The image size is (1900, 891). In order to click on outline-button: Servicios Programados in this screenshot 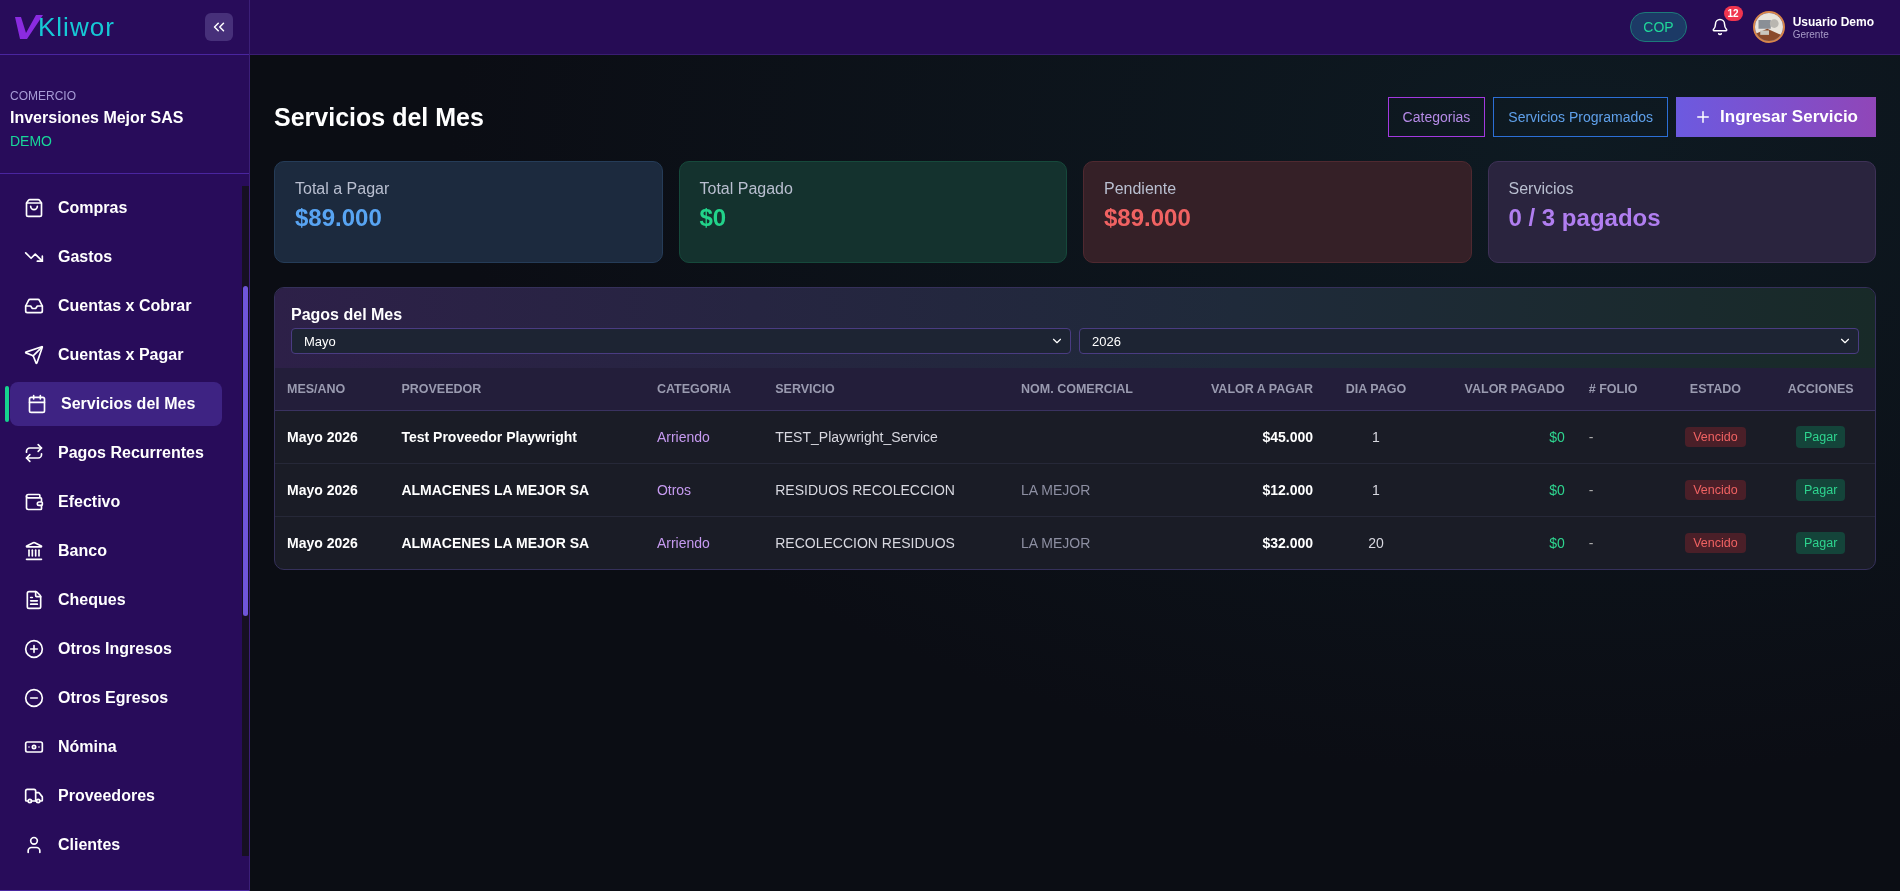, I will do `click(1581, 117)`.